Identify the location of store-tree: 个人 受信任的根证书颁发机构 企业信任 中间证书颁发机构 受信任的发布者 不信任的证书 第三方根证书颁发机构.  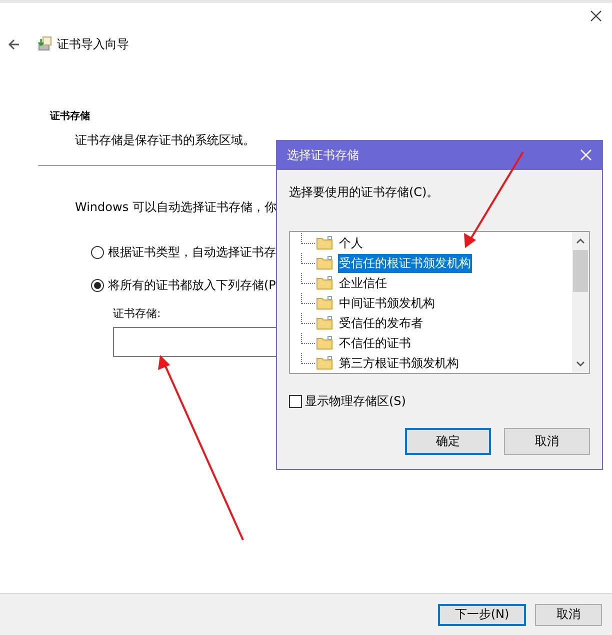
(439, 302).